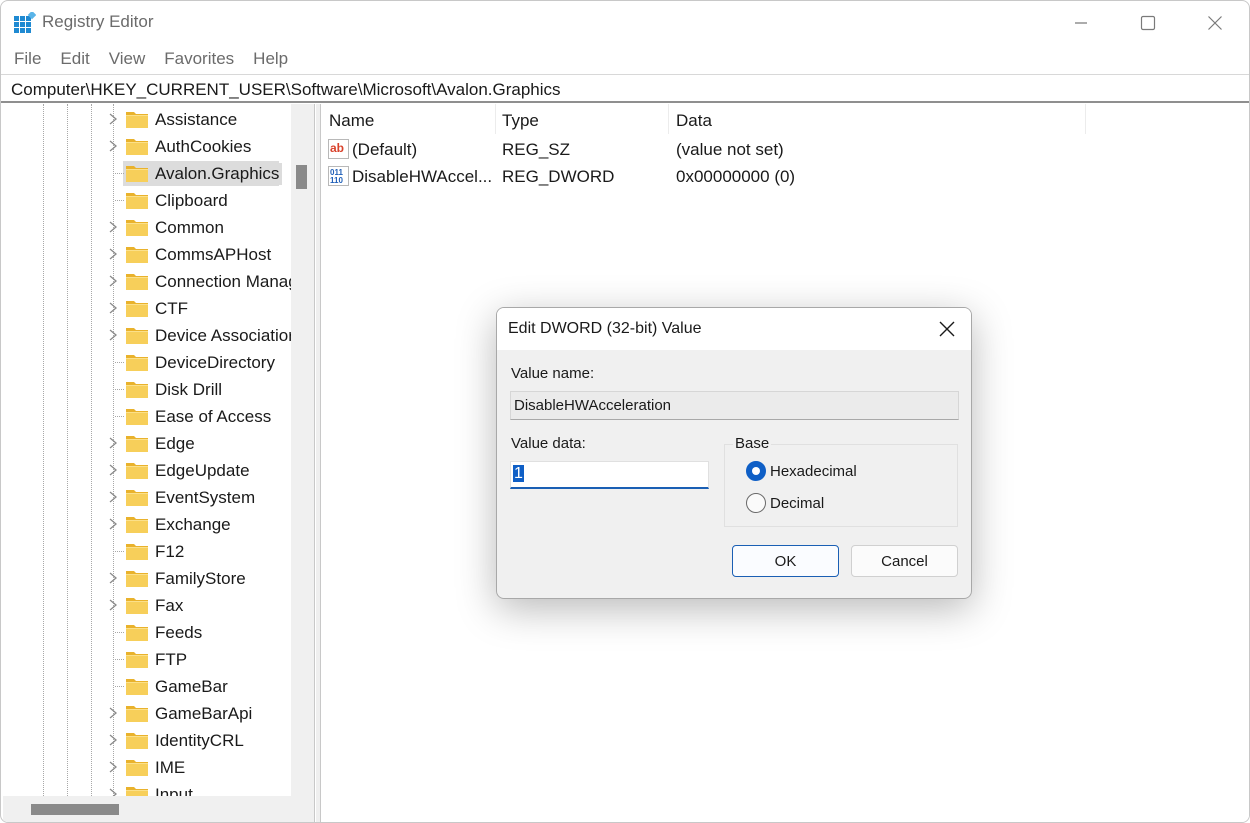 The height and width of the screenshot is (823, 1250). I want to click on tree-item-label: Device Associatior, so click(224, 335).